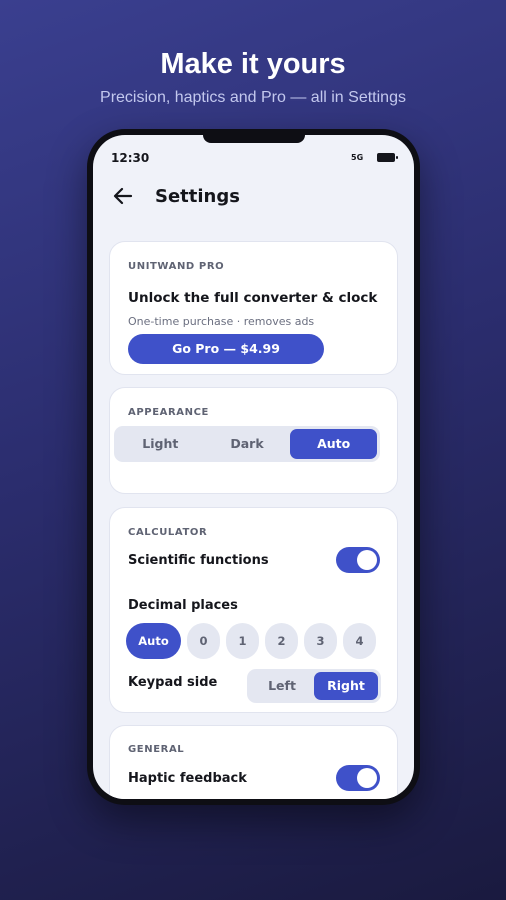  What do you see at coordinates (282, 686) in the screenshot?
I see `keypad-option-left: Left` at bounding box center [282, 686].